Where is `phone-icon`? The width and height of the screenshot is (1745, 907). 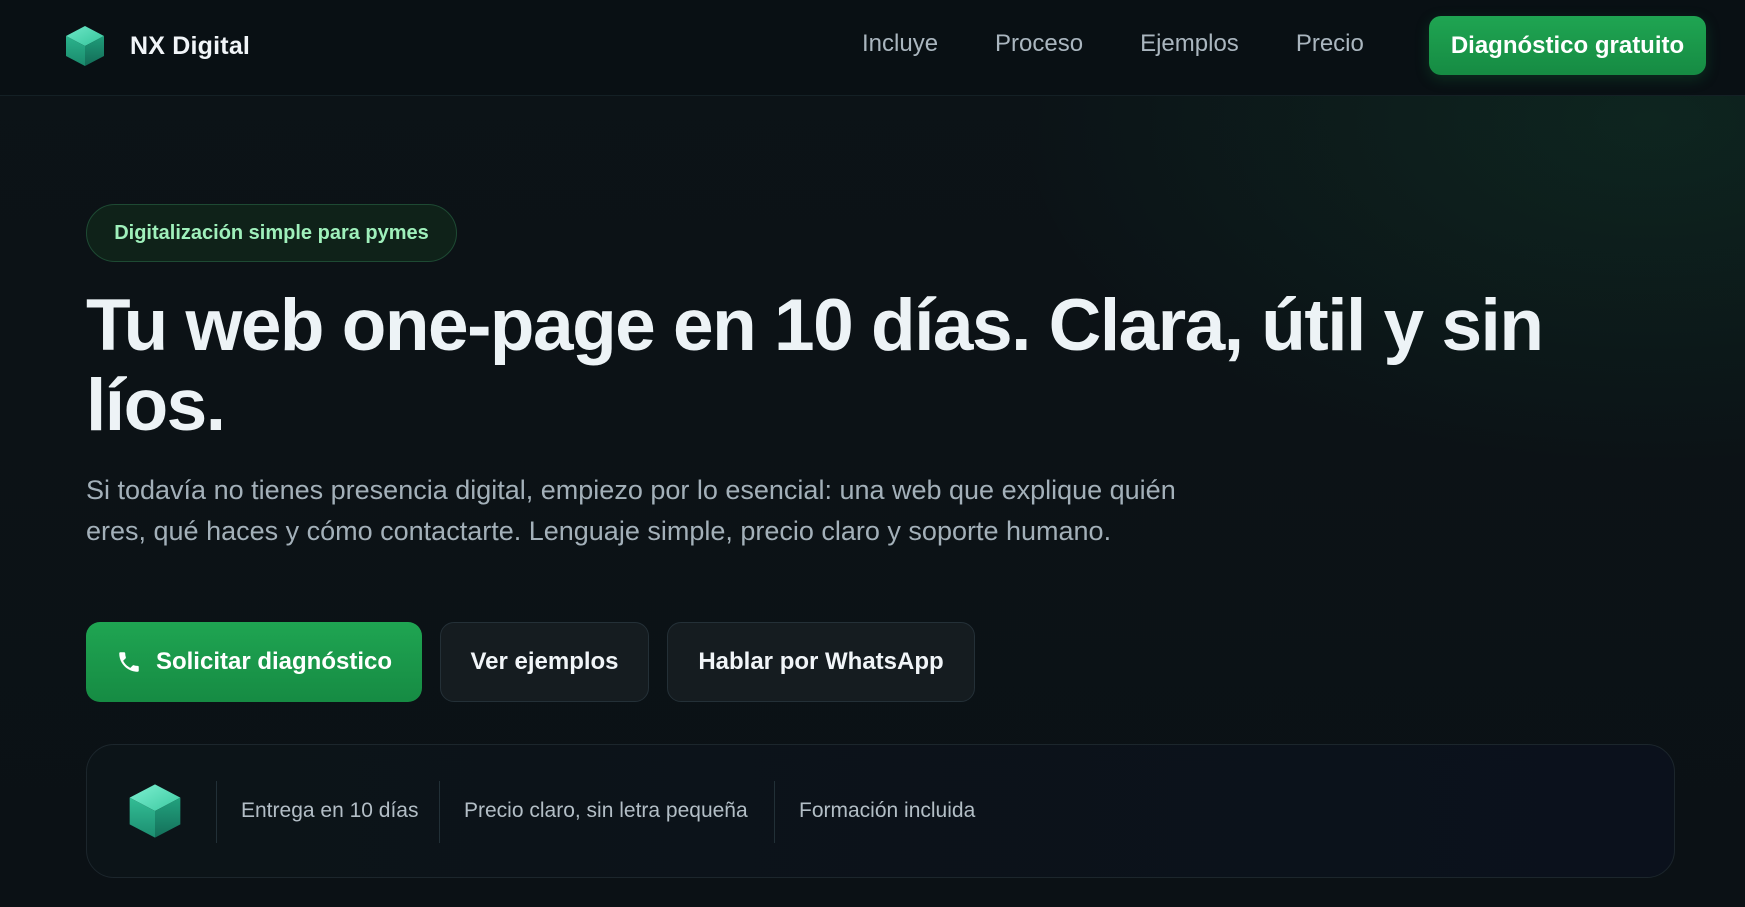 phone-icon is located at coordinates (129, 662).